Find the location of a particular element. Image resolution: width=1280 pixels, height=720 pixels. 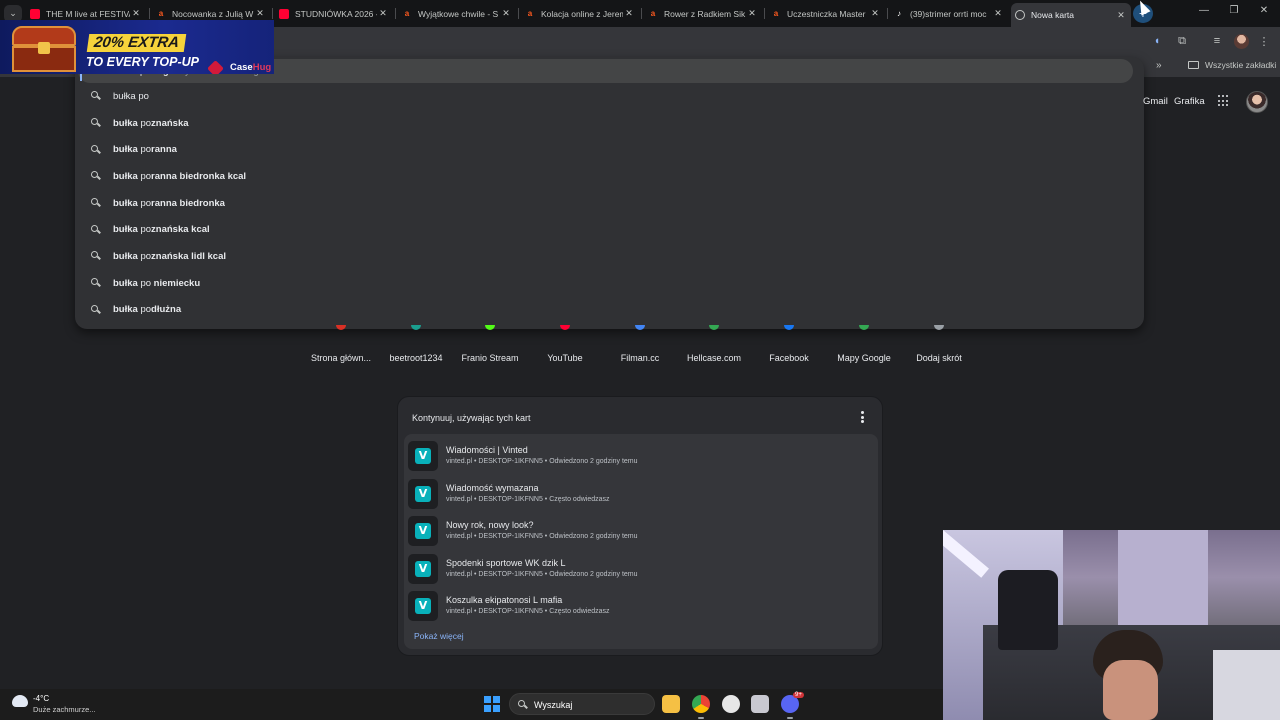

suggestion-text: bułka po is located at coordinates (131, 96).